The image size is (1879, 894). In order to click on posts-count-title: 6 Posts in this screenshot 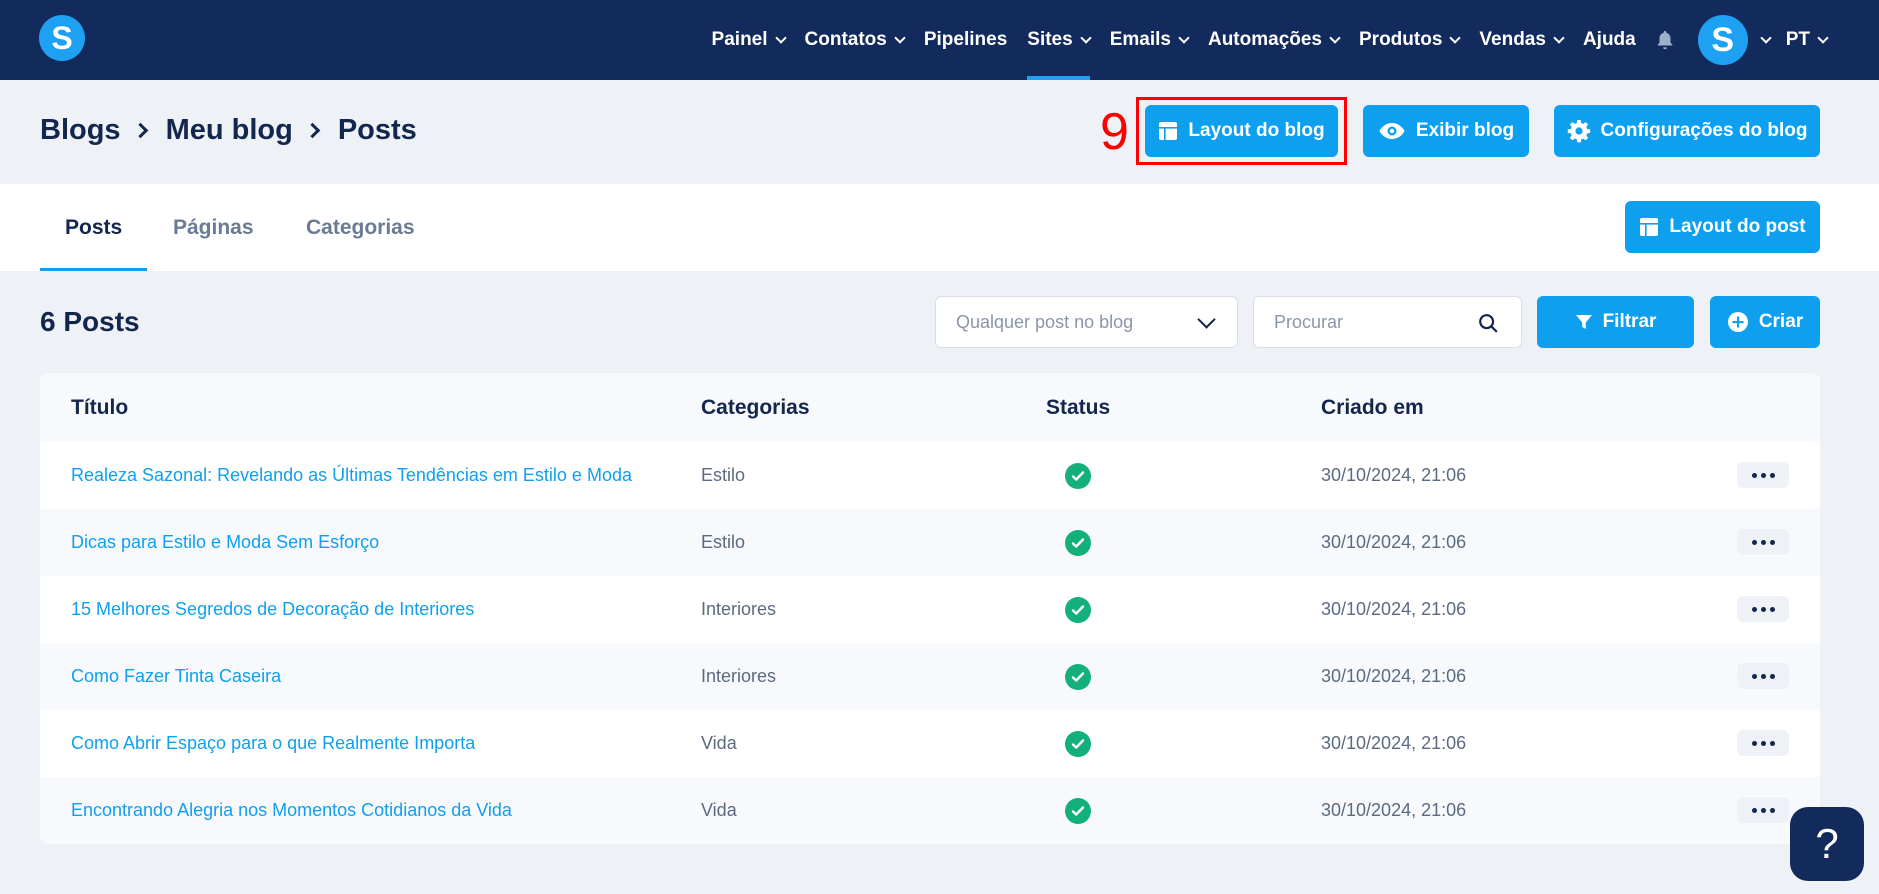, I will do `click(90, 321)`.